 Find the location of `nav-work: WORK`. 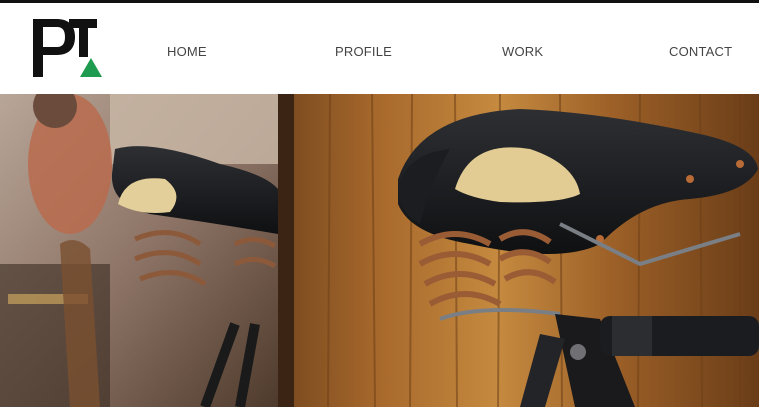

nav-work: WORK is located at coordinates (522, 51).